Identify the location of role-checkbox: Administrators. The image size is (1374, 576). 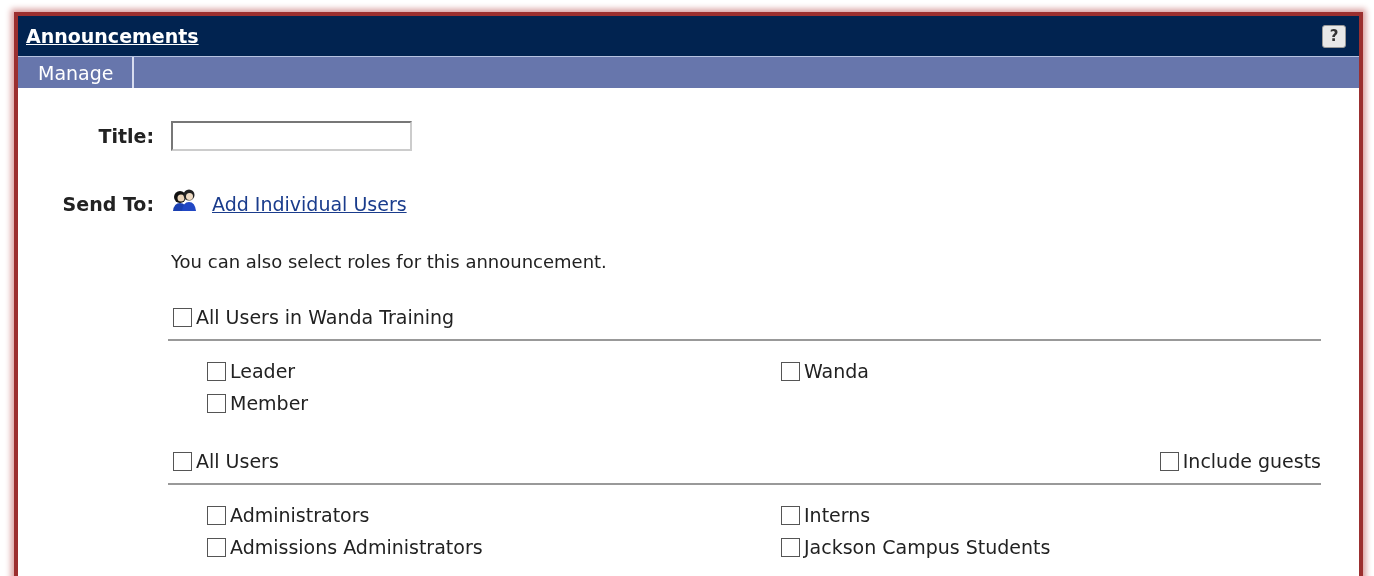
(494, 515).